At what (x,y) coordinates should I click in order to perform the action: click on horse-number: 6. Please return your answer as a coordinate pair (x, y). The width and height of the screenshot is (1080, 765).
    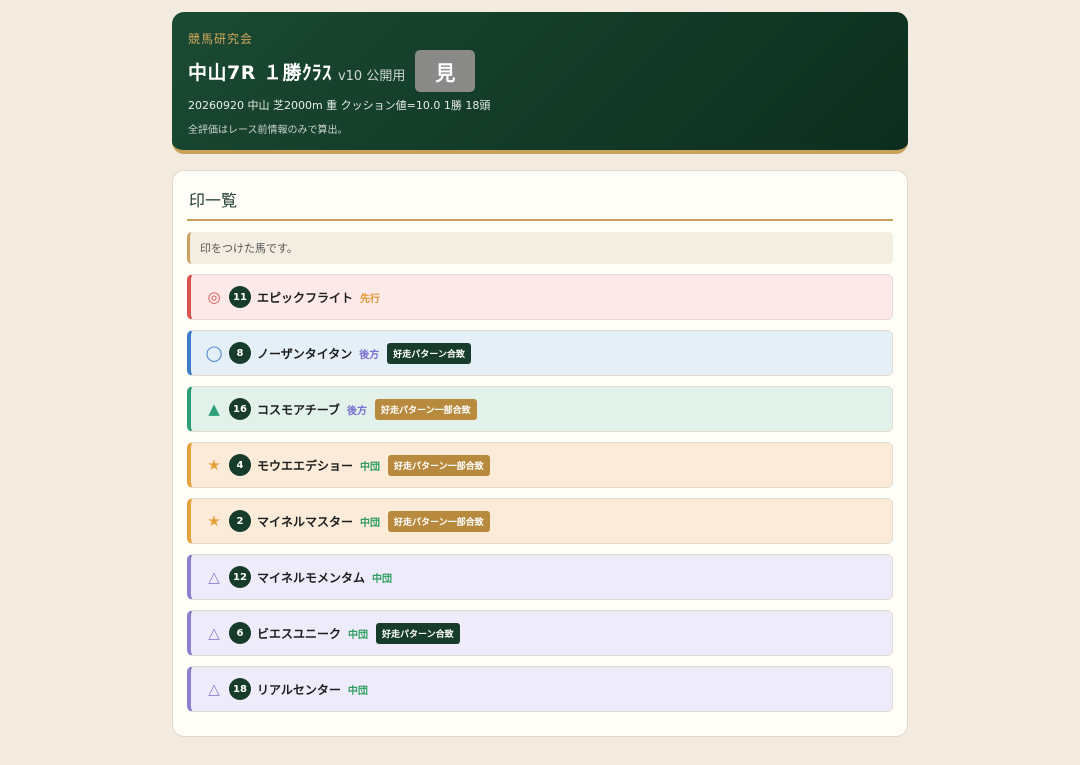
    Looking at the image, I should click on (240, 633).